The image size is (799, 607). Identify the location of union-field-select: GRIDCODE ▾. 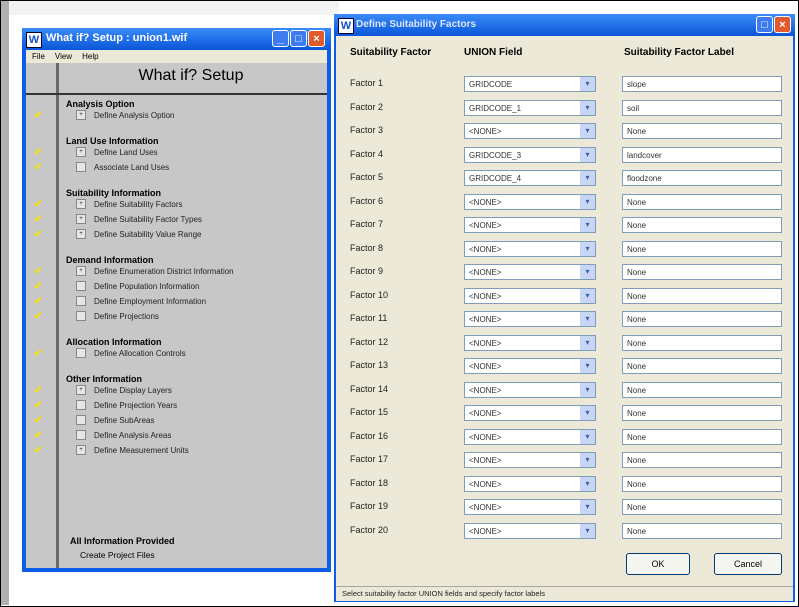
(530, 84).